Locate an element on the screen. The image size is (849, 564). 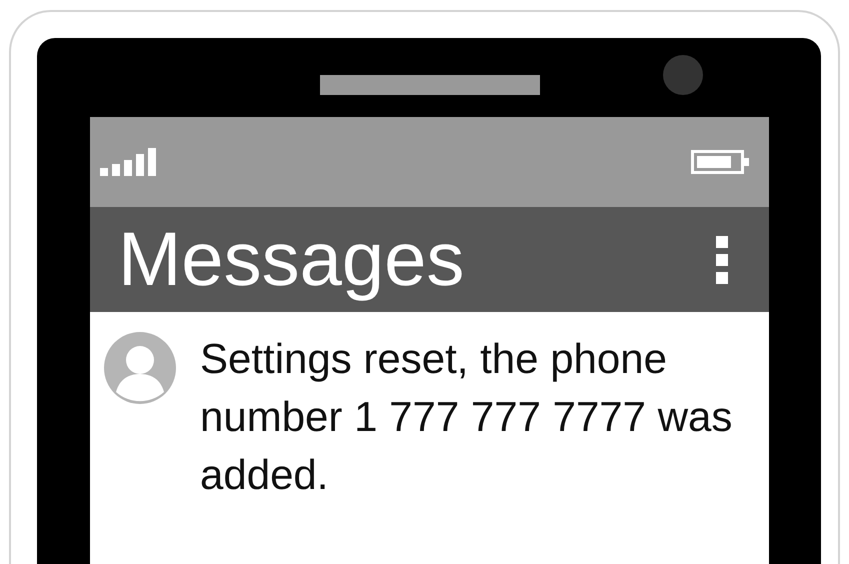
camera-lens is located at coordinates (683, 75).